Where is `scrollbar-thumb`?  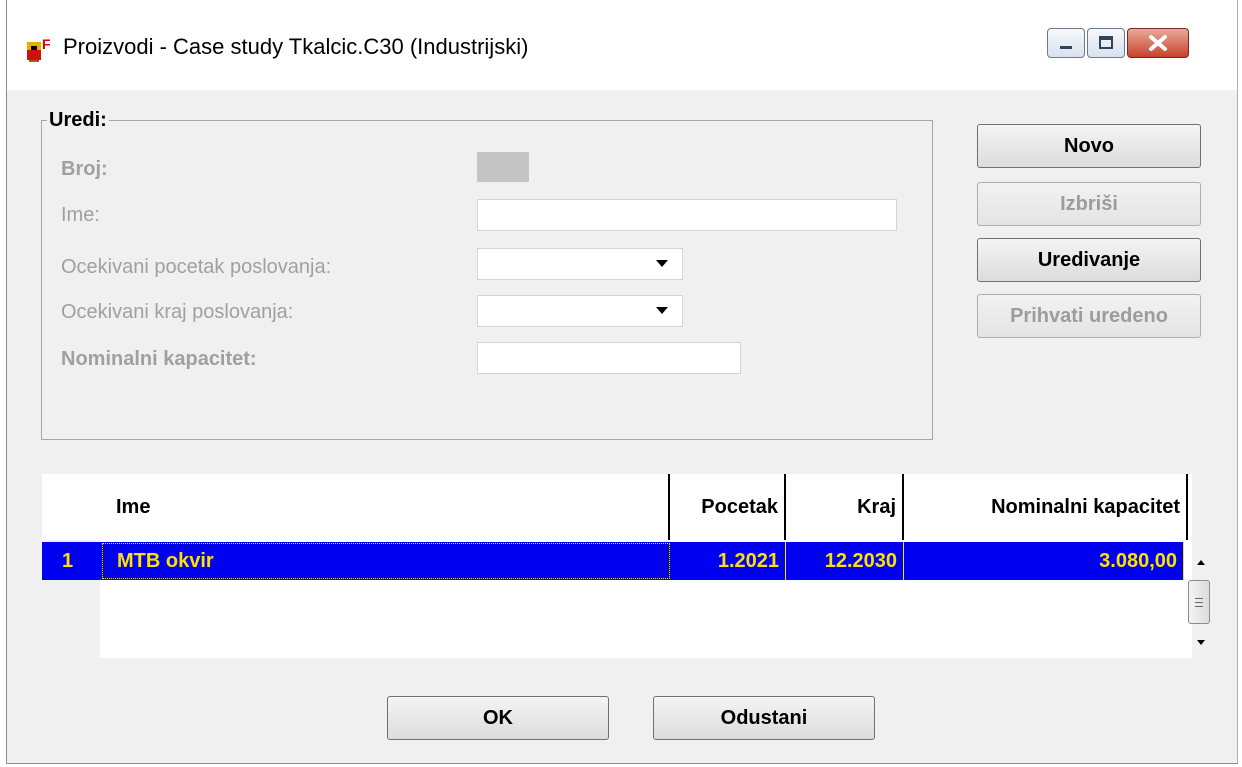 scrollbar-thumb is located at coordinates (1199, 602).